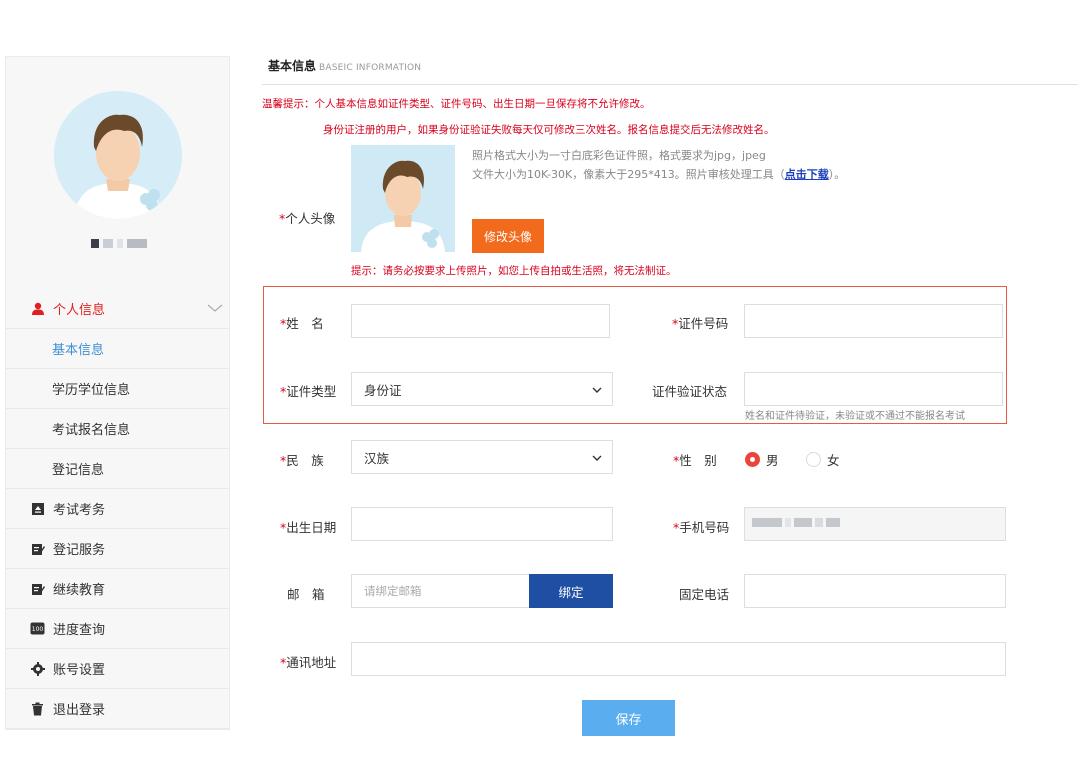 This screenshot has width=1080, height=759. What do you see at coordinates (701, 527) in the screenshot?
I see `phone-label: *手机号码` at bounding box center [701, 527].